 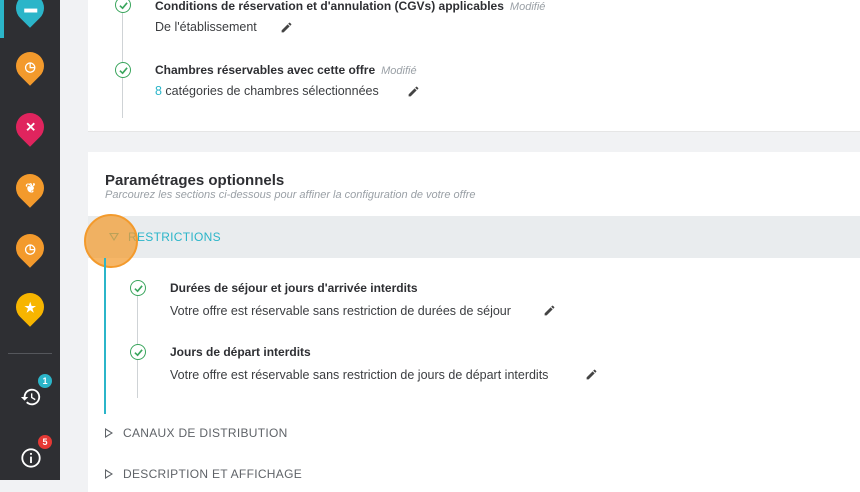 I want to click on restaurant-icon: ✕, so click(x=30, y=127).